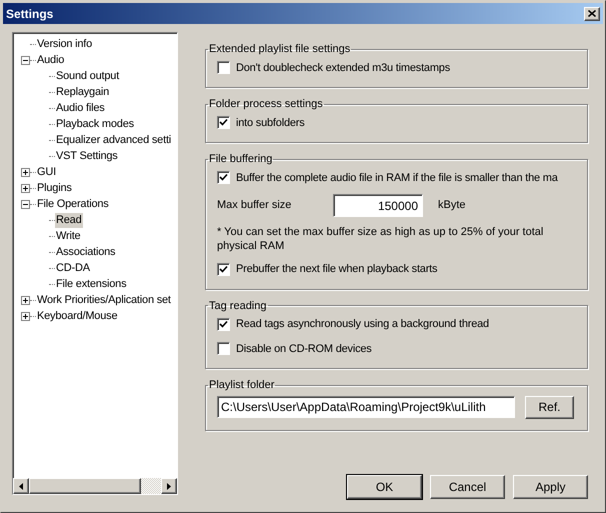 This screenshot has height=513, width=606. I want to click on tree-item: Work Priorities/Aplication set, so click(104, 300).